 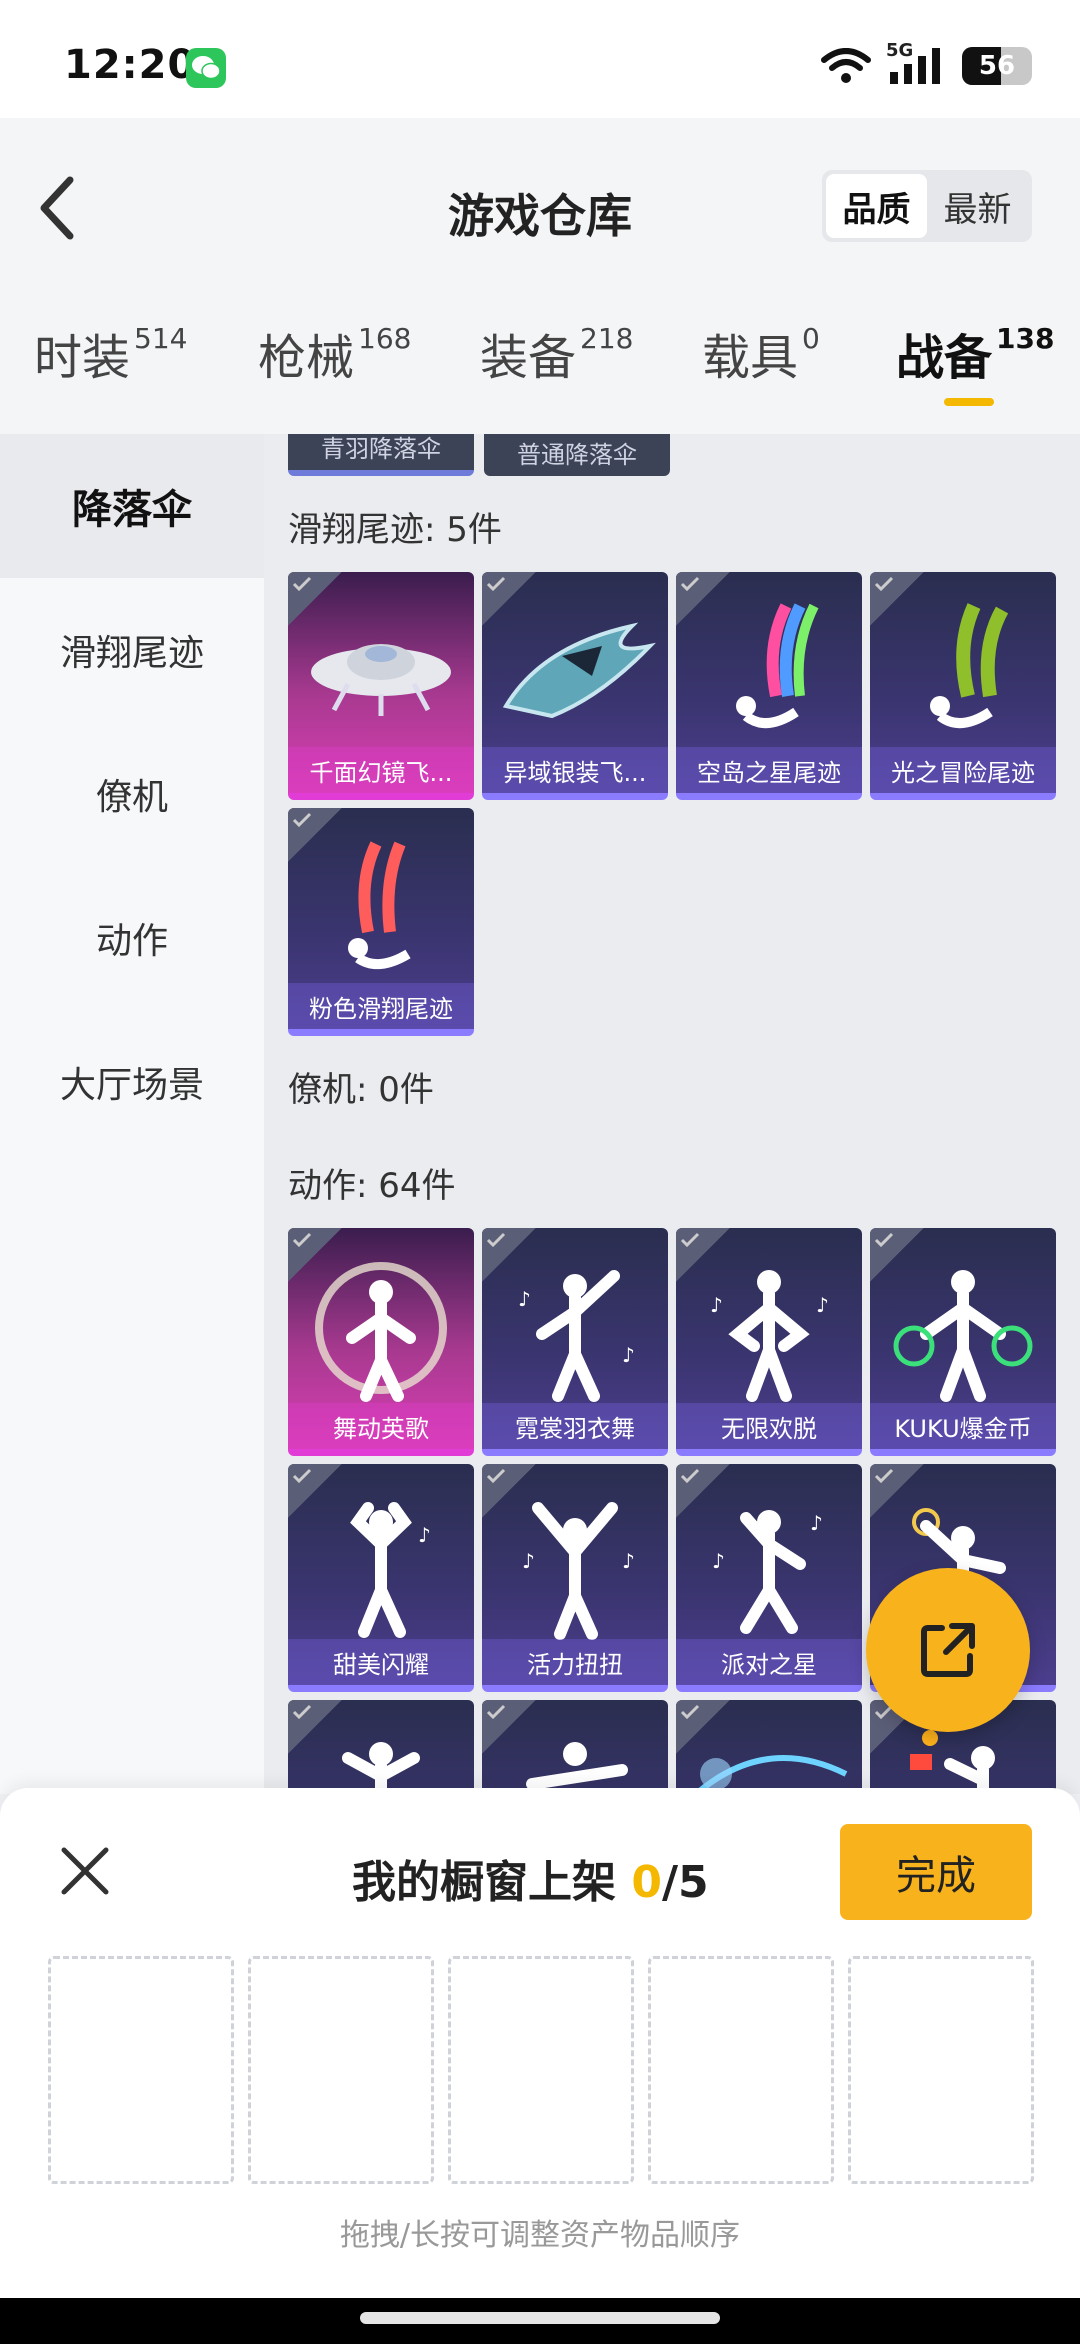 I want to click on battery-icon: 56, so click(x=997, y=66).